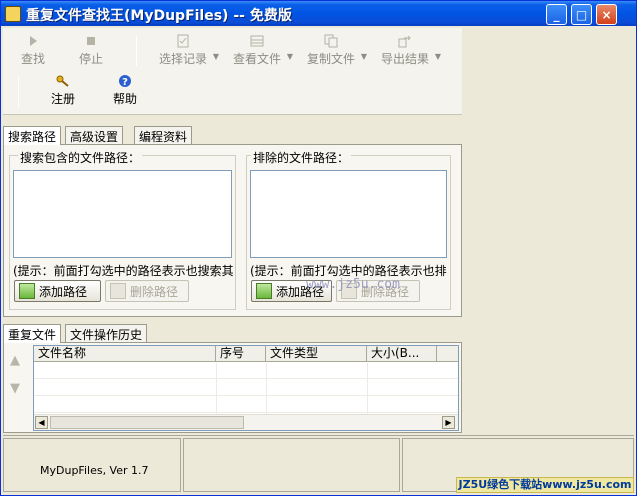 This screenshot has width=637, height=496. I want to click on remove-folder-icon, so click(118, 291).